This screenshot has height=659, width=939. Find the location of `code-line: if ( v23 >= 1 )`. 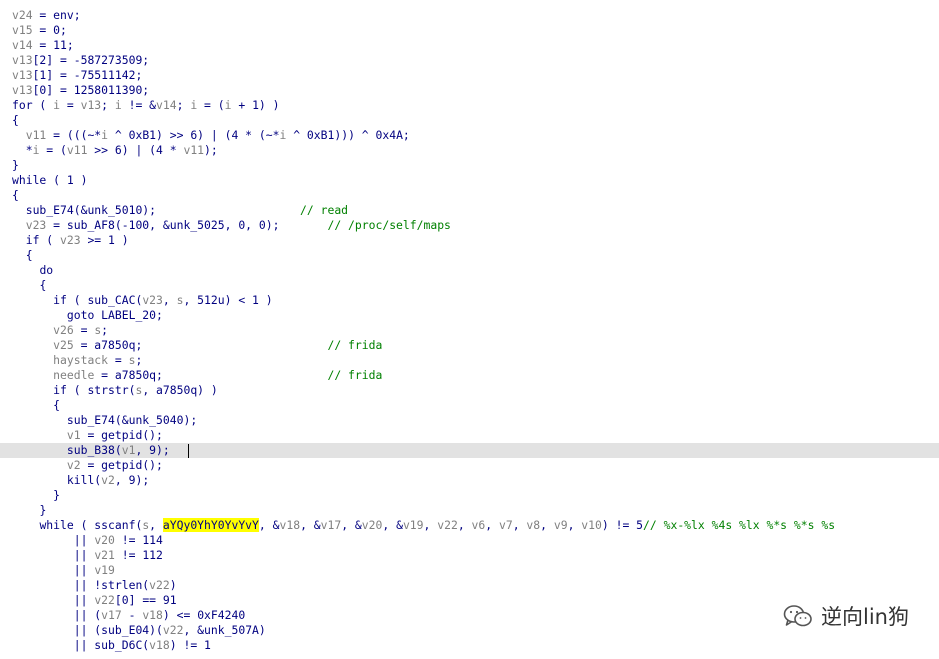

code-line: if ( v23 >= 1 ) is located at coordinates (475, 240).